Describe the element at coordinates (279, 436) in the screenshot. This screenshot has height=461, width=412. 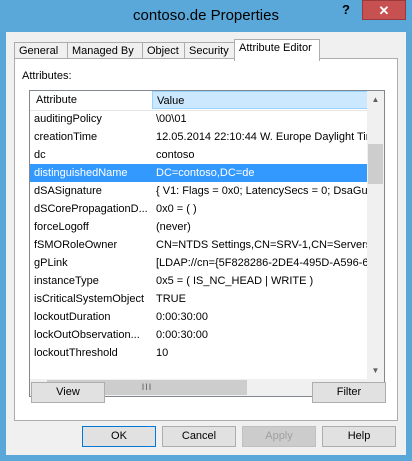
I see `apply-button: Apply` at that location.